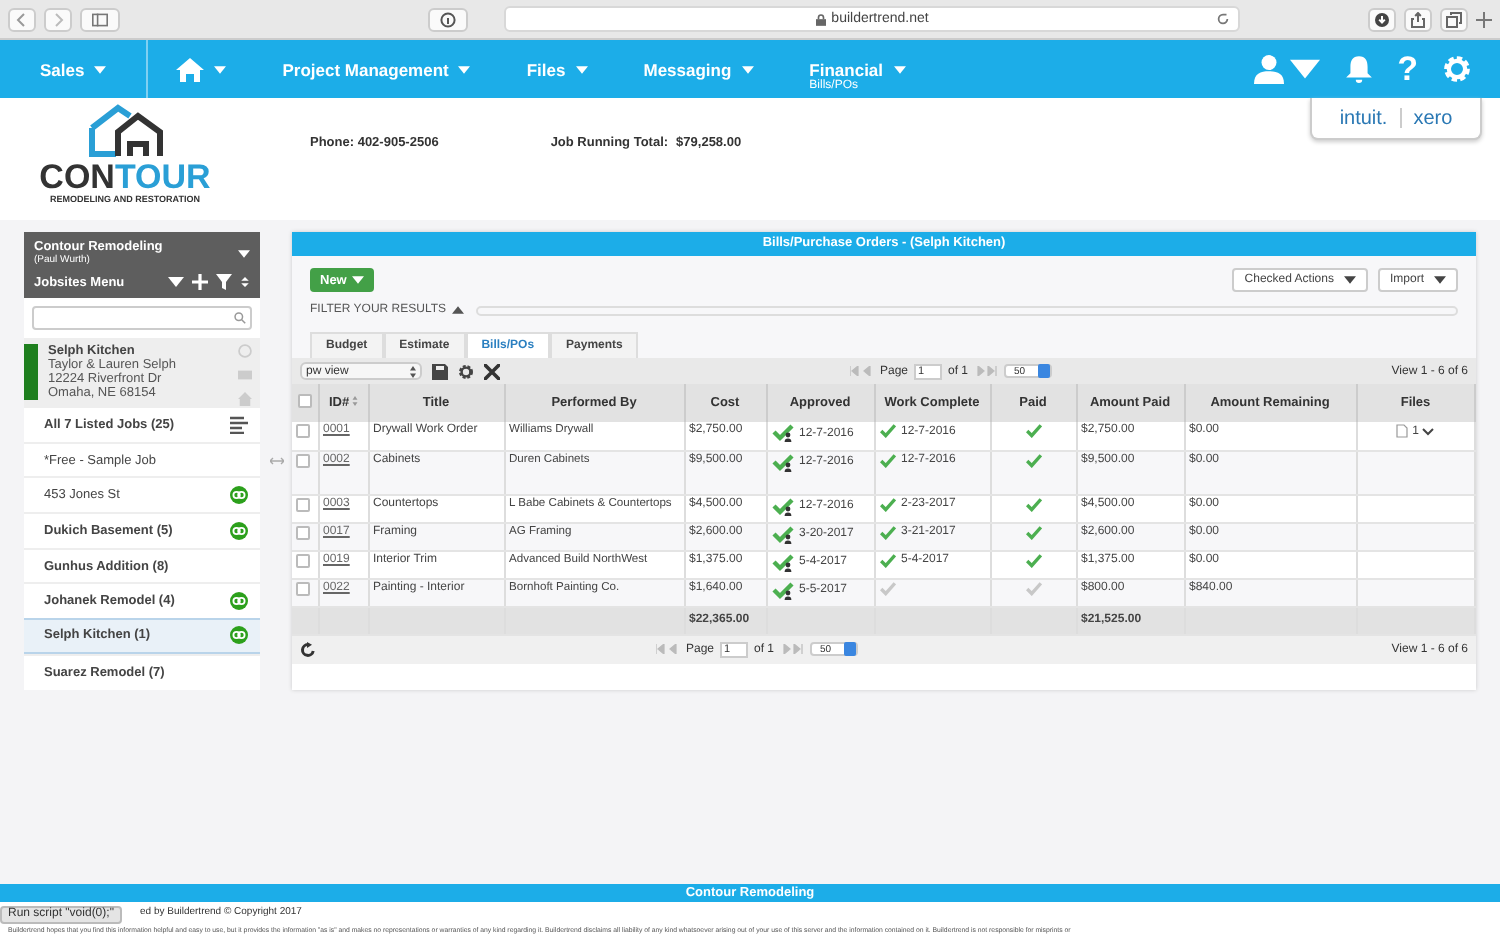 This screenshot has height=940, width=1500. Describe the element at coordinates (276, 461) in the screenshot. I see `resize-icon` at that location.